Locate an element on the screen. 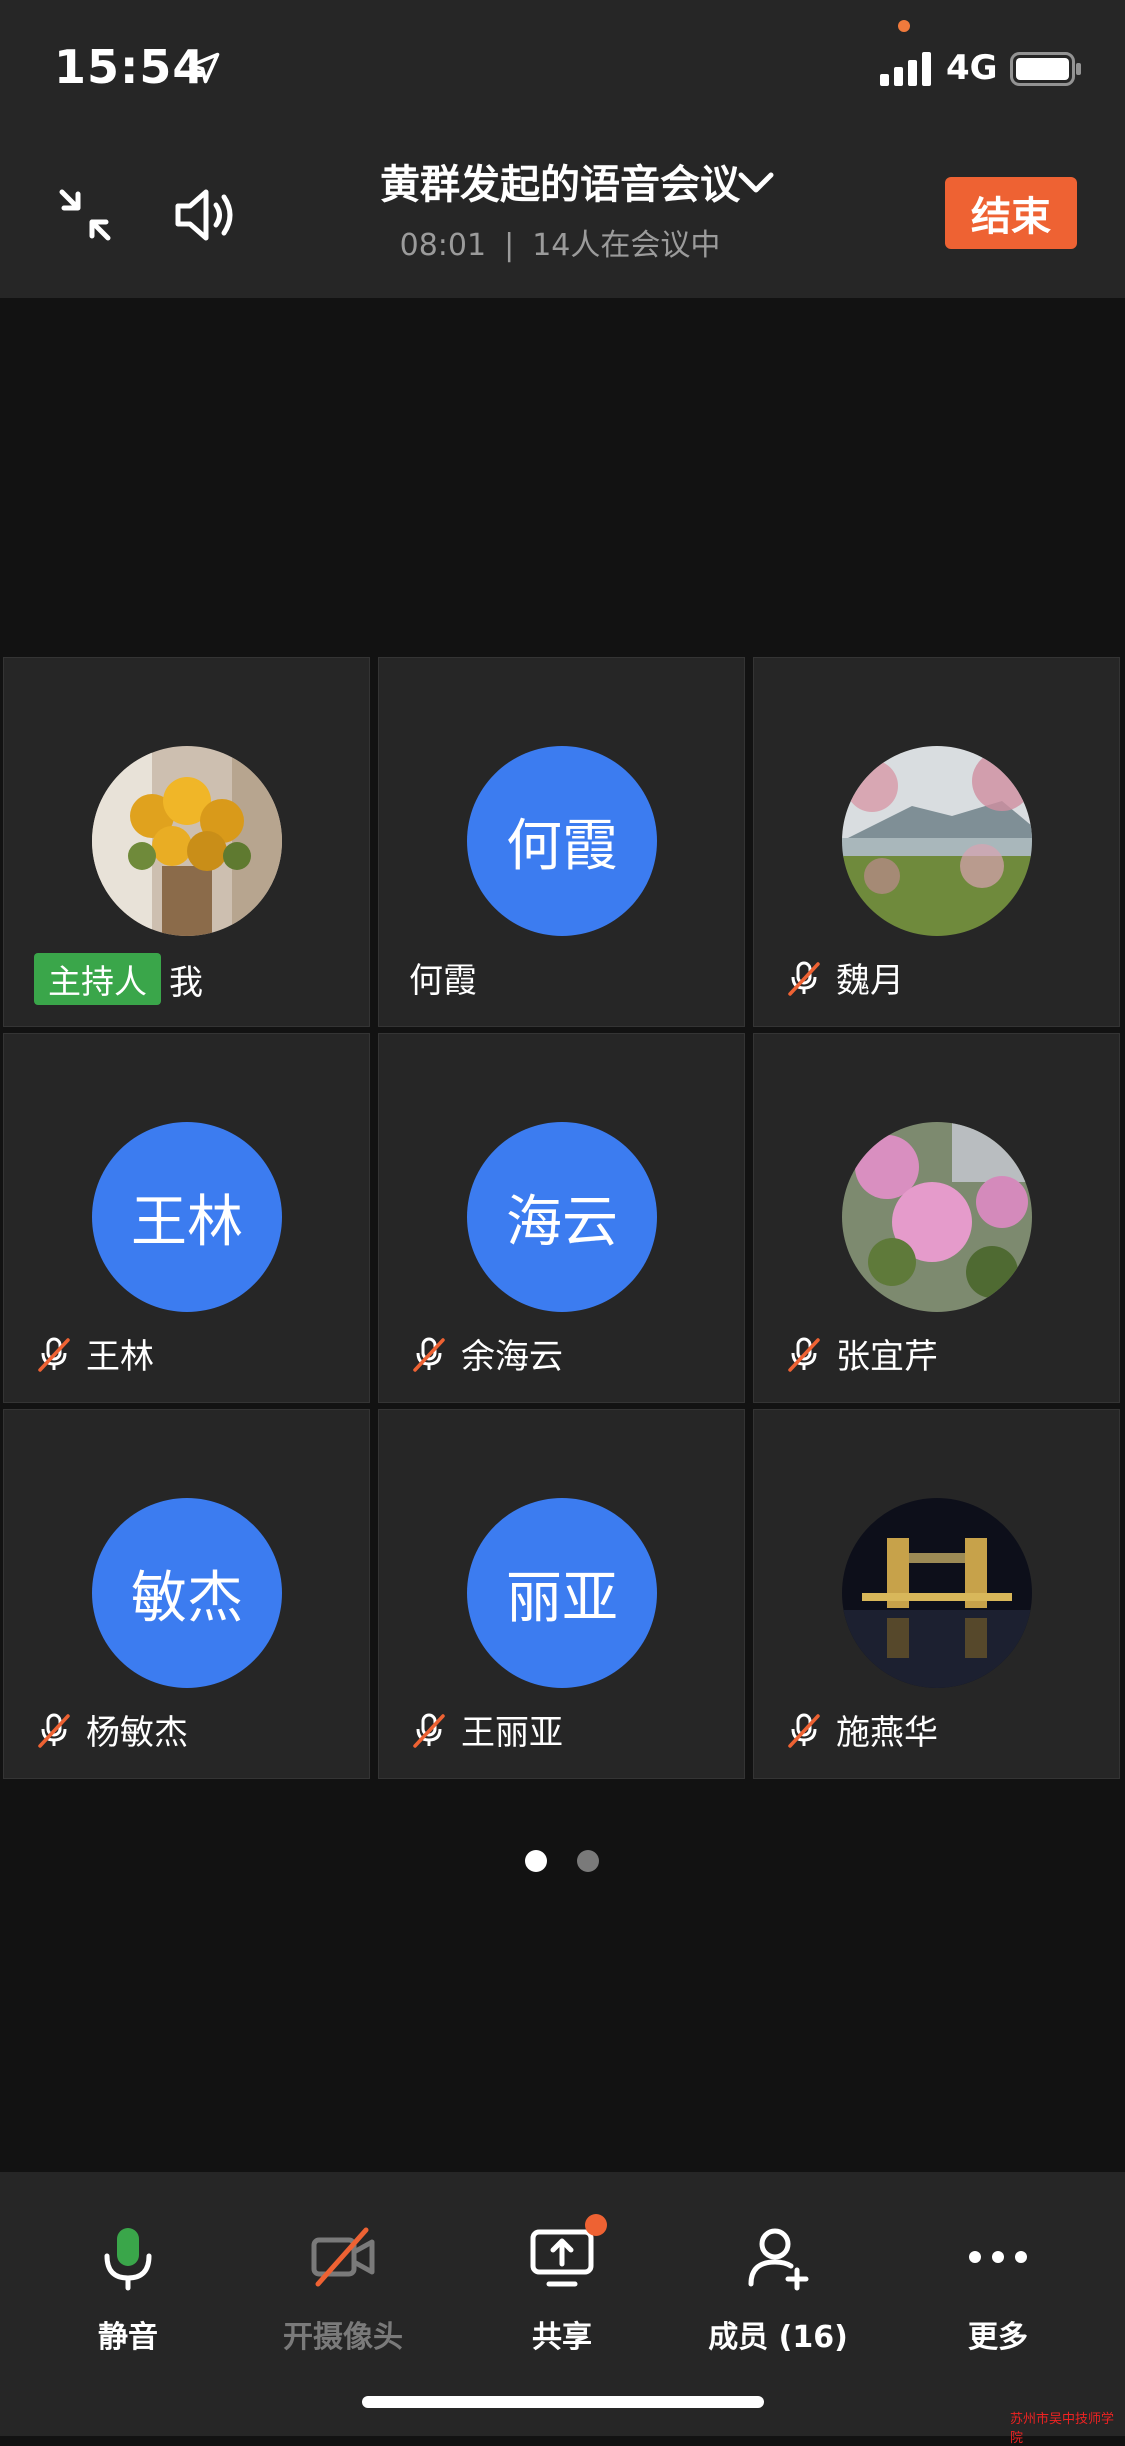  participant-tile: 敏杰 杨敏杰 is located at coordinates (186, 1594).